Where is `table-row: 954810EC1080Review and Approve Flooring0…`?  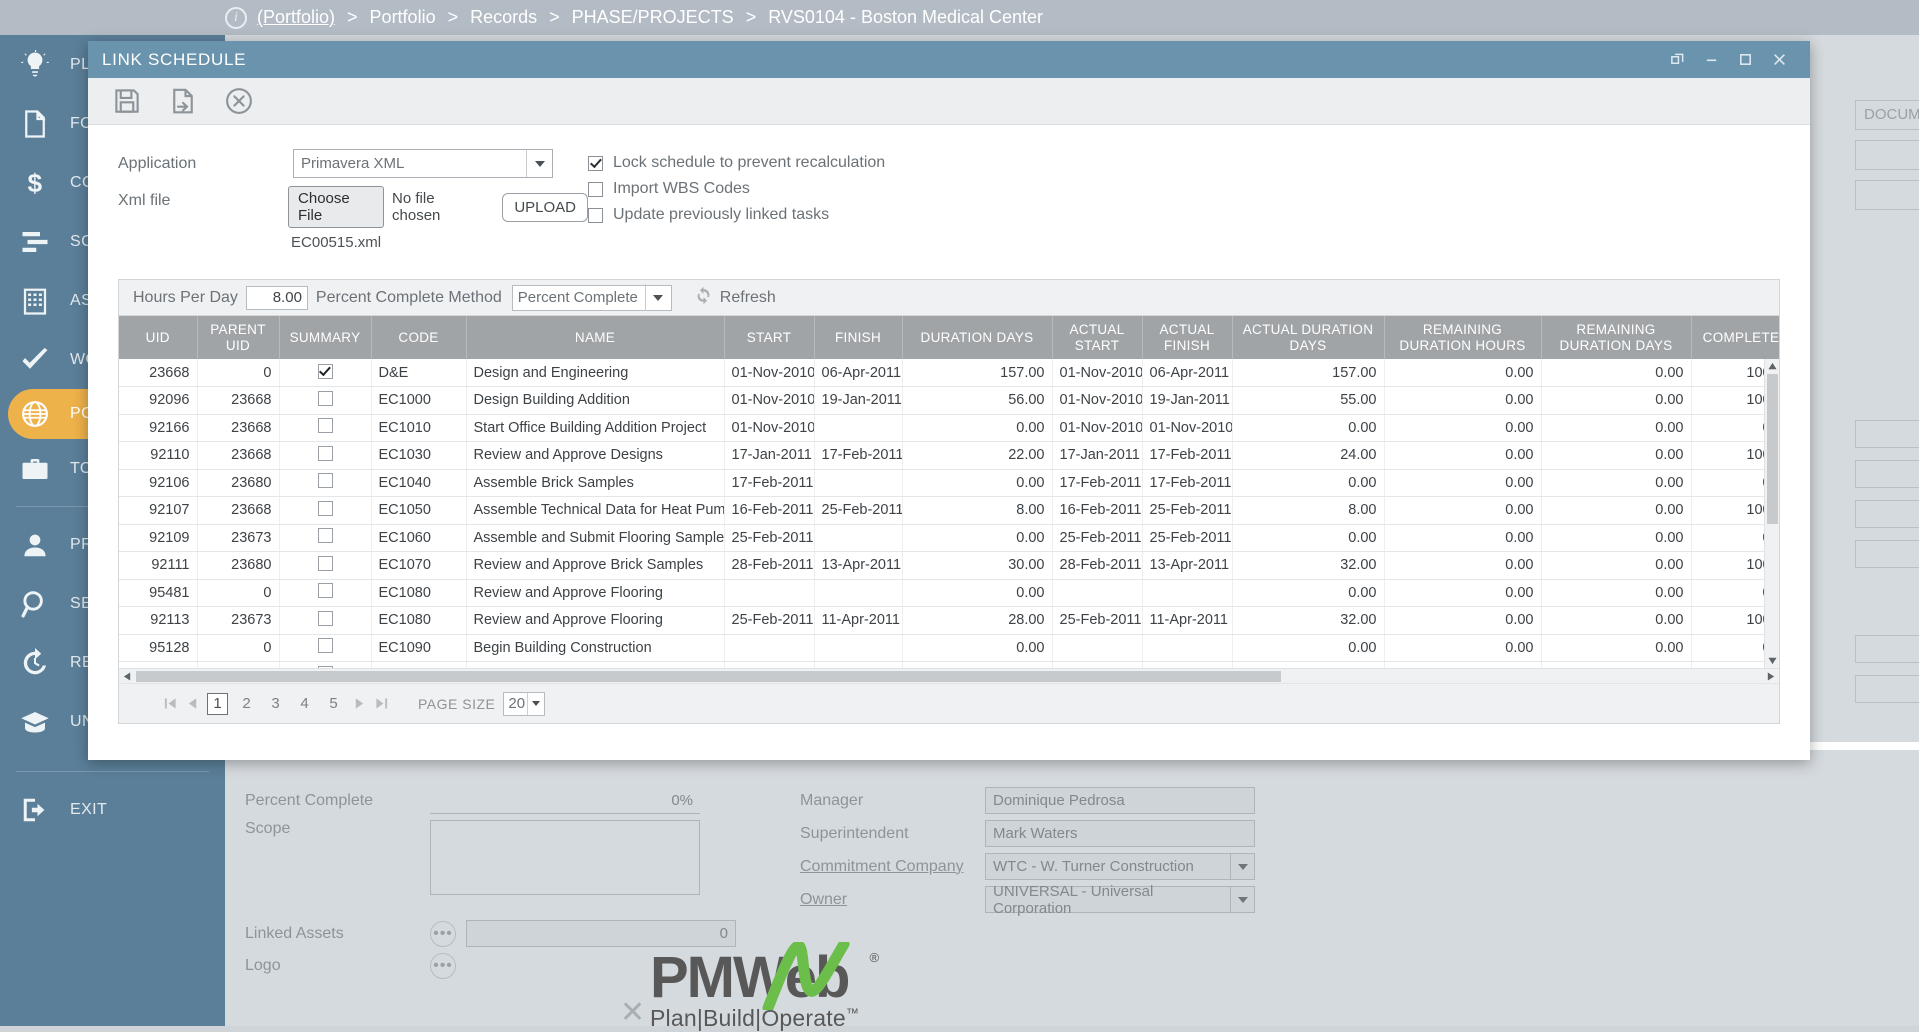
table-row: 954810EC1080Review and Approve Flooring0… is located at coordinates (949, 593).